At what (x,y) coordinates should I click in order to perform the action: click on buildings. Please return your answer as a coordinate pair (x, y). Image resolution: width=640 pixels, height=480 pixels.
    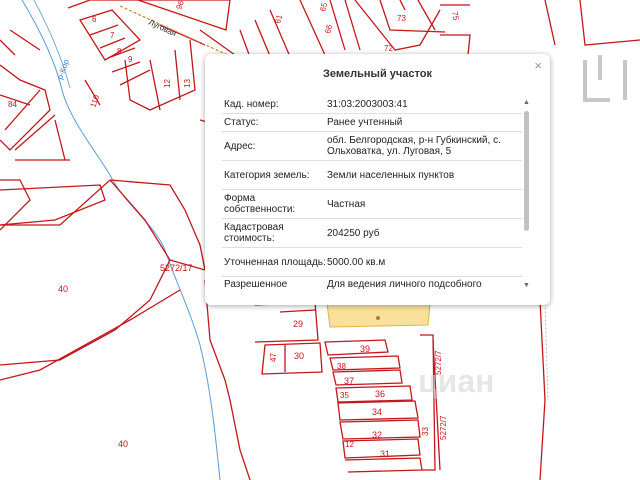
    Looking at the image, I should click on (605, 78).